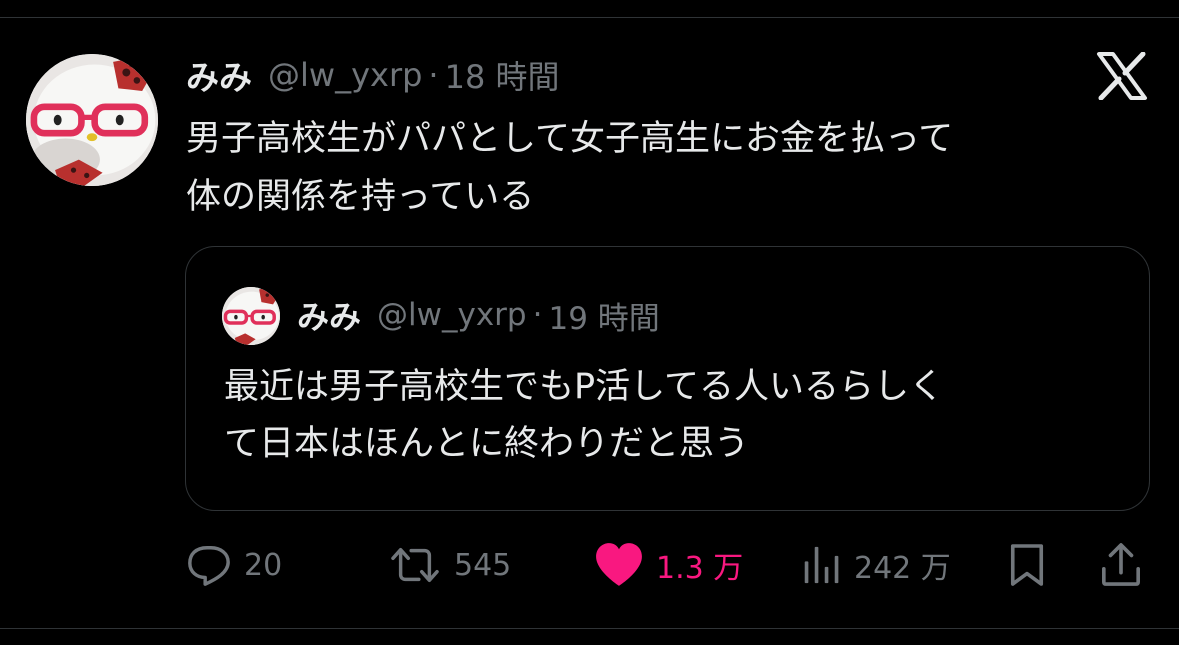  What do you see at coordinates (674, 416) in the screenshot?
I see `quoted-tweet-text: 最近は男子高校生でもP活してる人いるらしく て日本はほんとに終わりだと思う` at bounding box center [674, 416].